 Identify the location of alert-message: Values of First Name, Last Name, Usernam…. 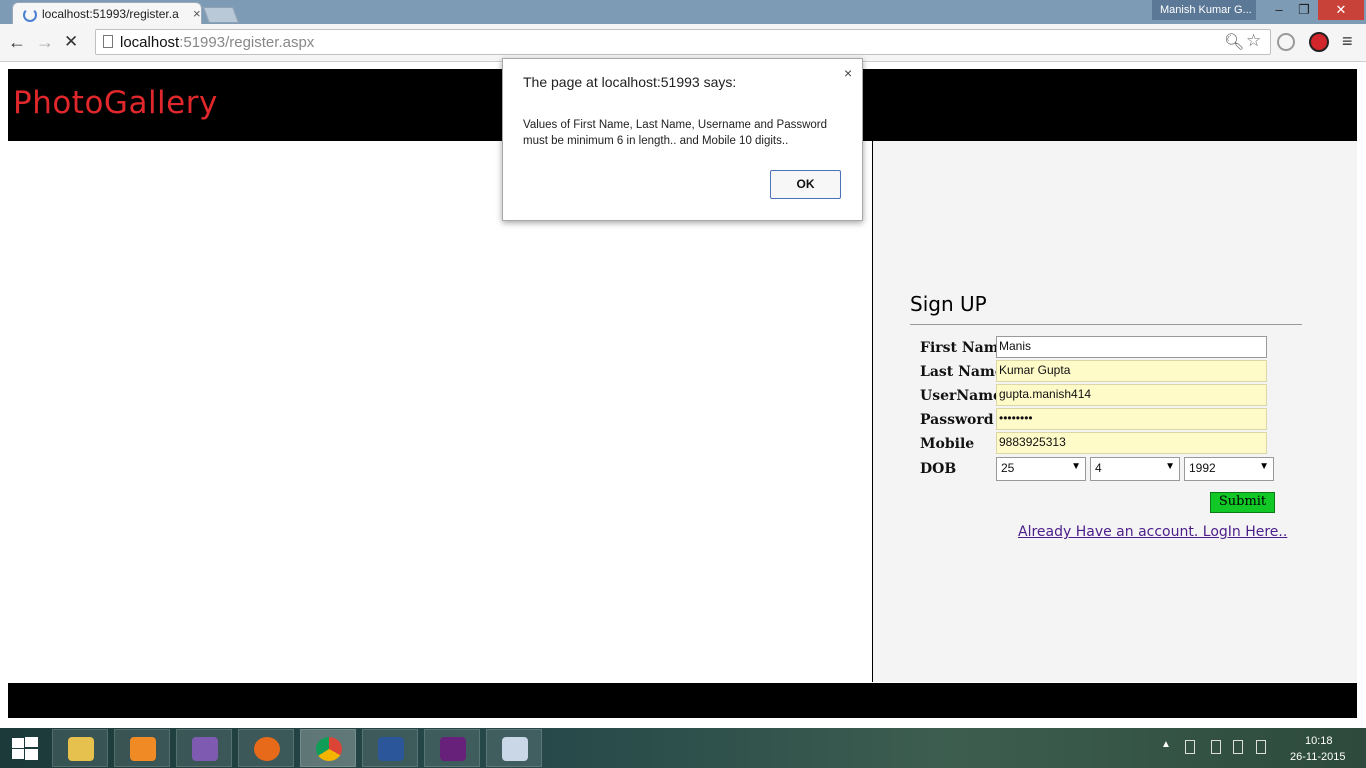
(675, 133).